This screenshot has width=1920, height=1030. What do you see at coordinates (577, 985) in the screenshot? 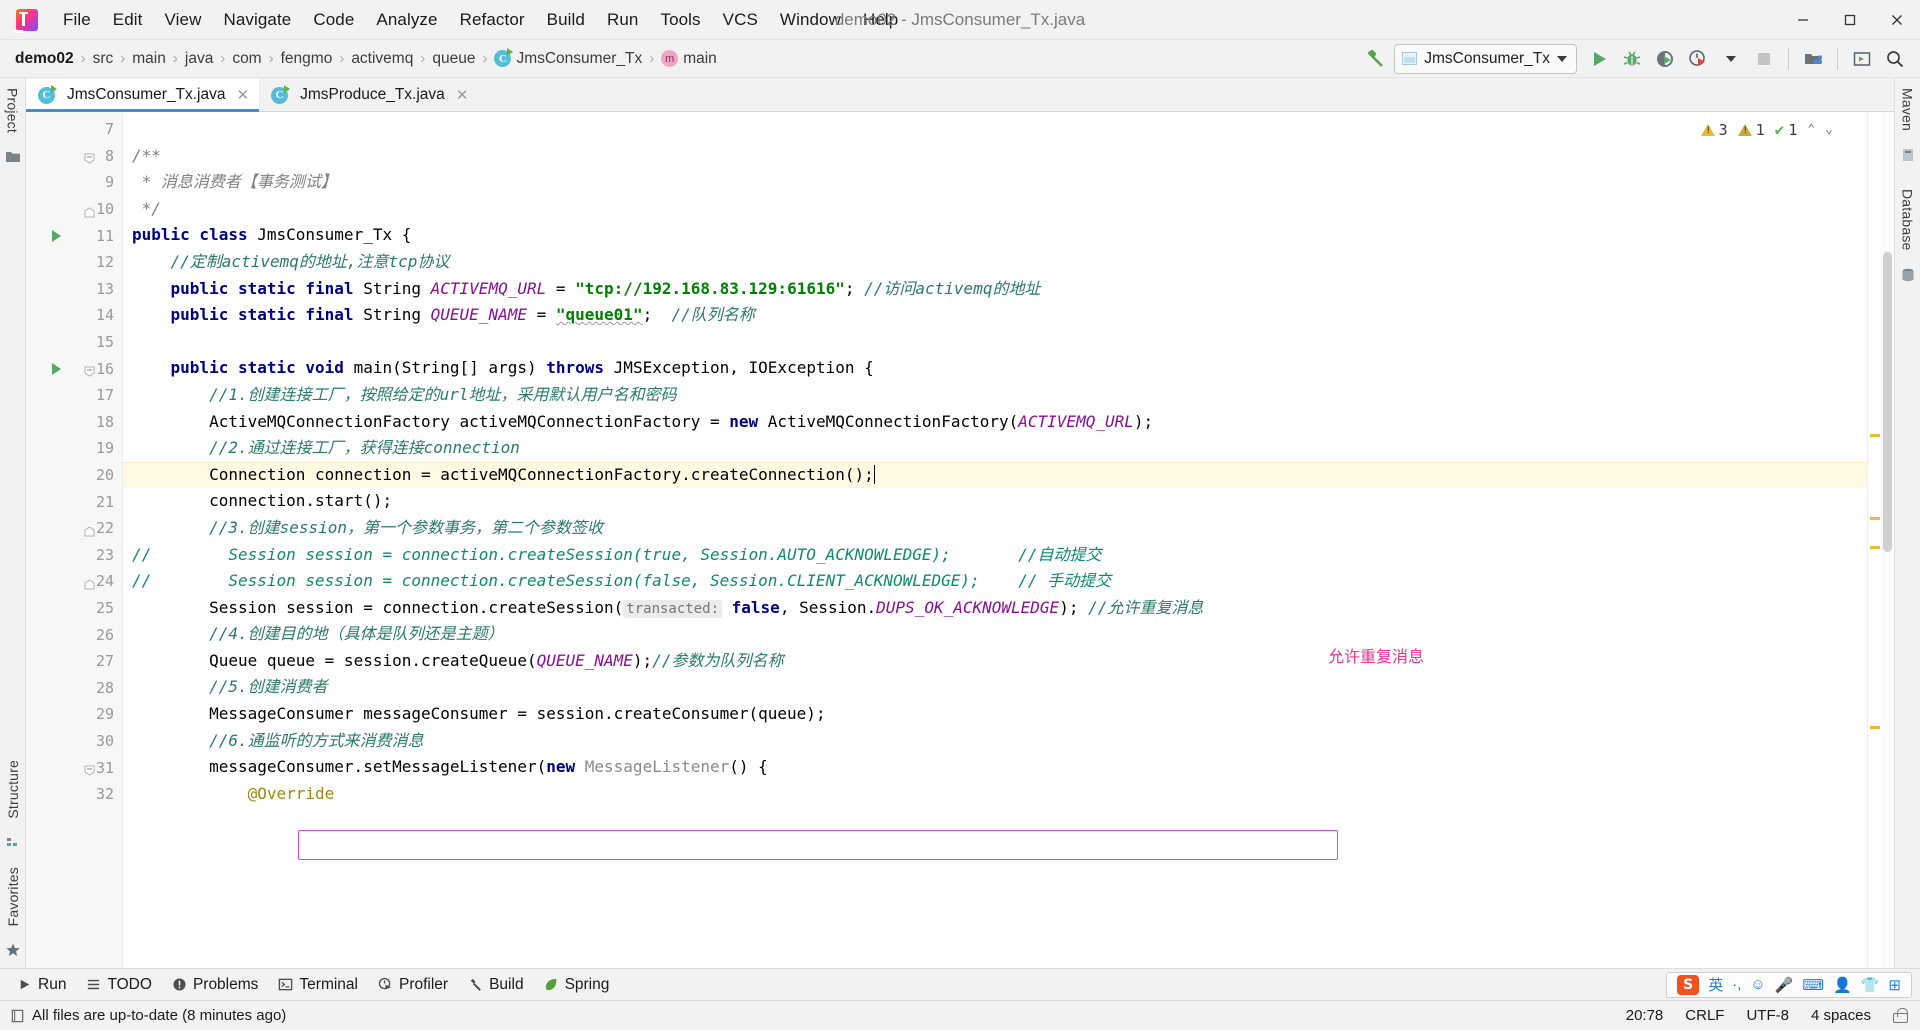
I see `bottom-spring: Spring` at bounding box center [577, 985].